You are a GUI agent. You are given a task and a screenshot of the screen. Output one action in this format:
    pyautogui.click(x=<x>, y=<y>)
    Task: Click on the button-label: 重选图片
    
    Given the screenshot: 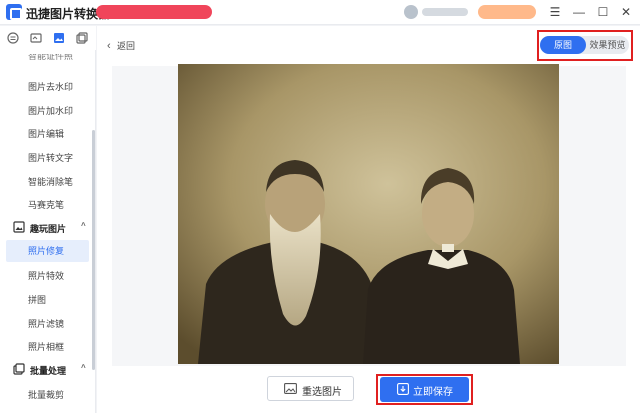 What is the action you would take?
    pyautogui.click(x=322, y=392)
    